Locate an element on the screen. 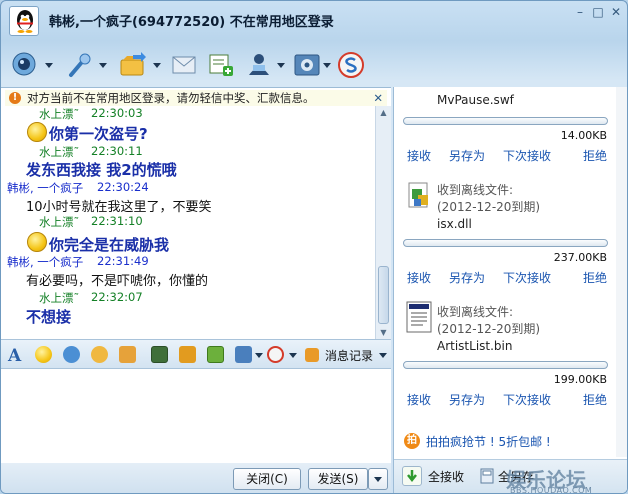 The image size is (628, 494). notice-text: 对方当前不在常用地区登录，请勿轻信中奖、汇款信息。 is located at coordinates (171, 98).